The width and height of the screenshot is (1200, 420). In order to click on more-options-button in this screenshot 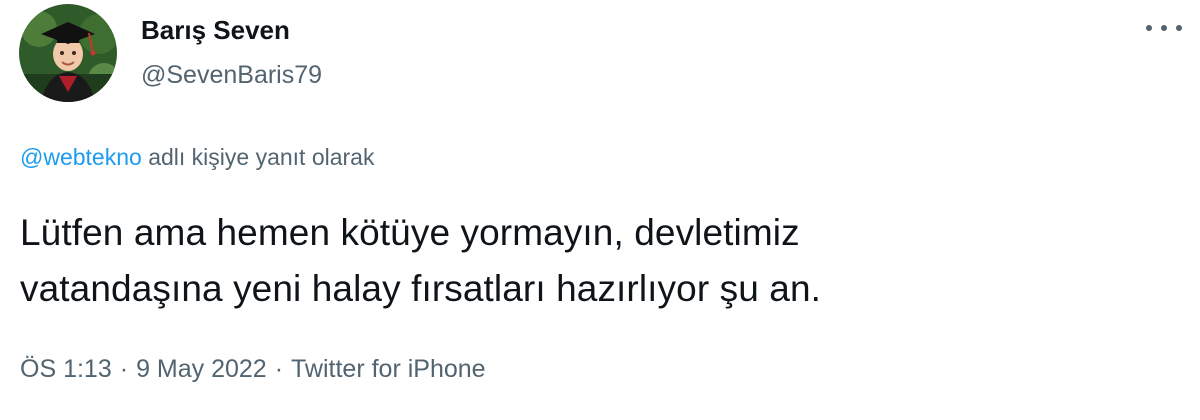, I will do `click(1164, 28)`.